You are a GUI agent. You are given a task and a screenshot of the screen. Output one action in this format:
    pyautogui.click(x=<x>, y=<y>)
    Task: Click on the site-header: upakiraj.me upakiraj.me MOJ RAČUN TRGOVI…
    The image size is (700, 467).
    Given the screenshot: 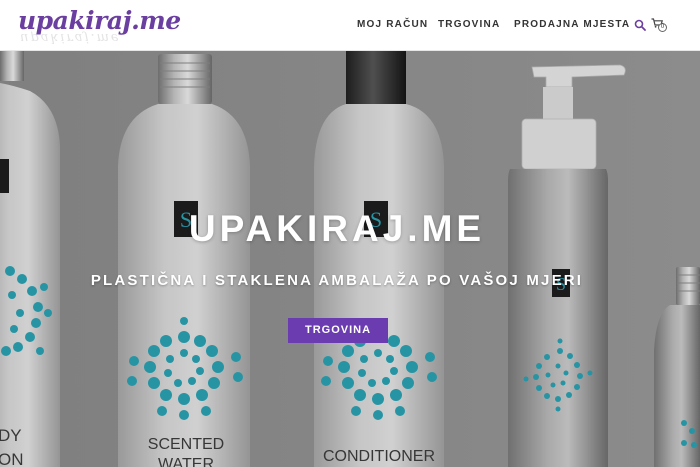 What is the action you would take?
    pyautogui.click(x=350, y=25)
    